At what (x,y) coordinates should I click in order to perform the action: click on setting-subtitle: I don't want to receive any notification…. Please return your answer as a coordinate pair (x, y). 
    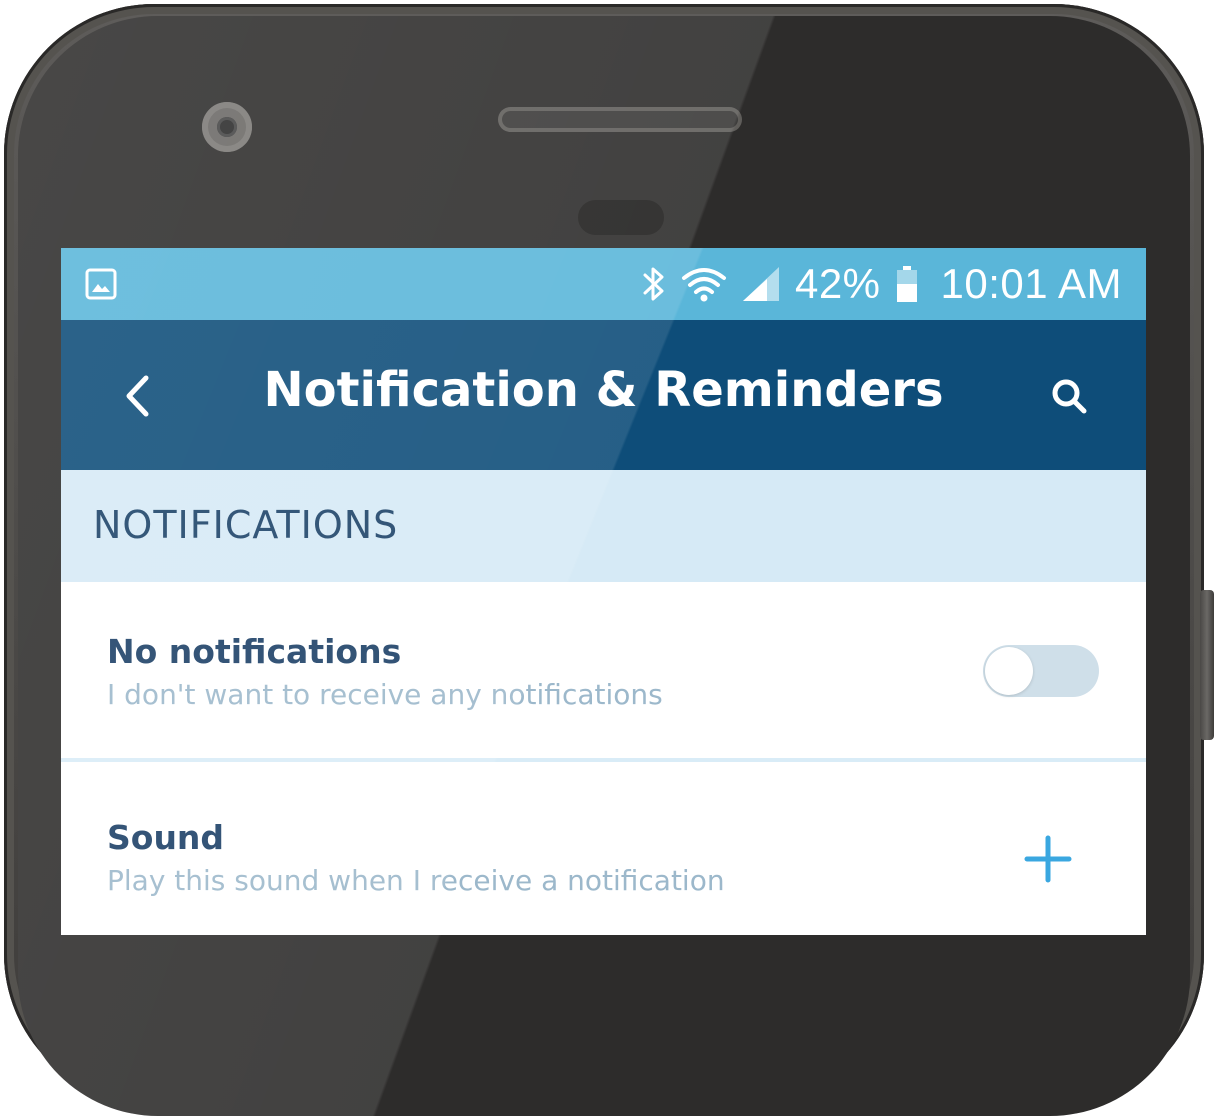
    Looking at the image, I should click on (385, 694).